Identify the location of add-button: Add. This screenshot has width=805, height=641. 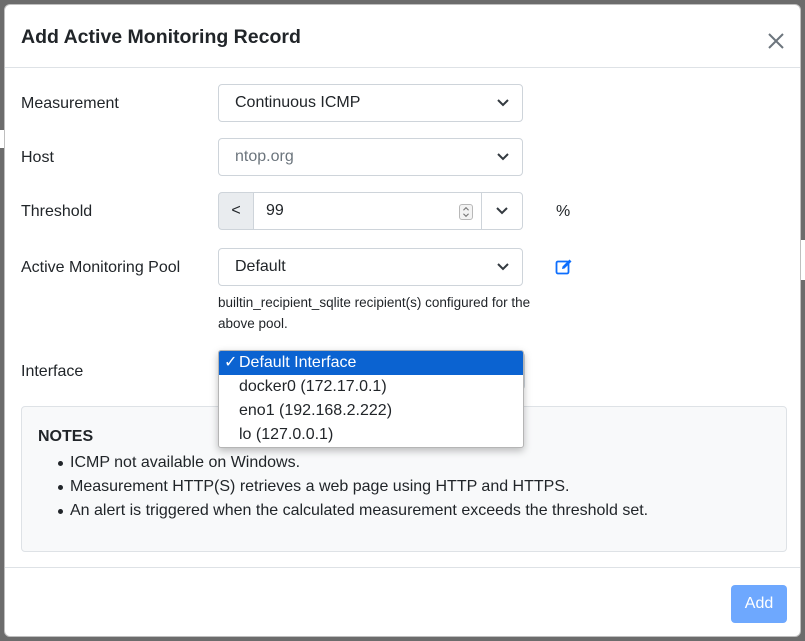
(759, 604).